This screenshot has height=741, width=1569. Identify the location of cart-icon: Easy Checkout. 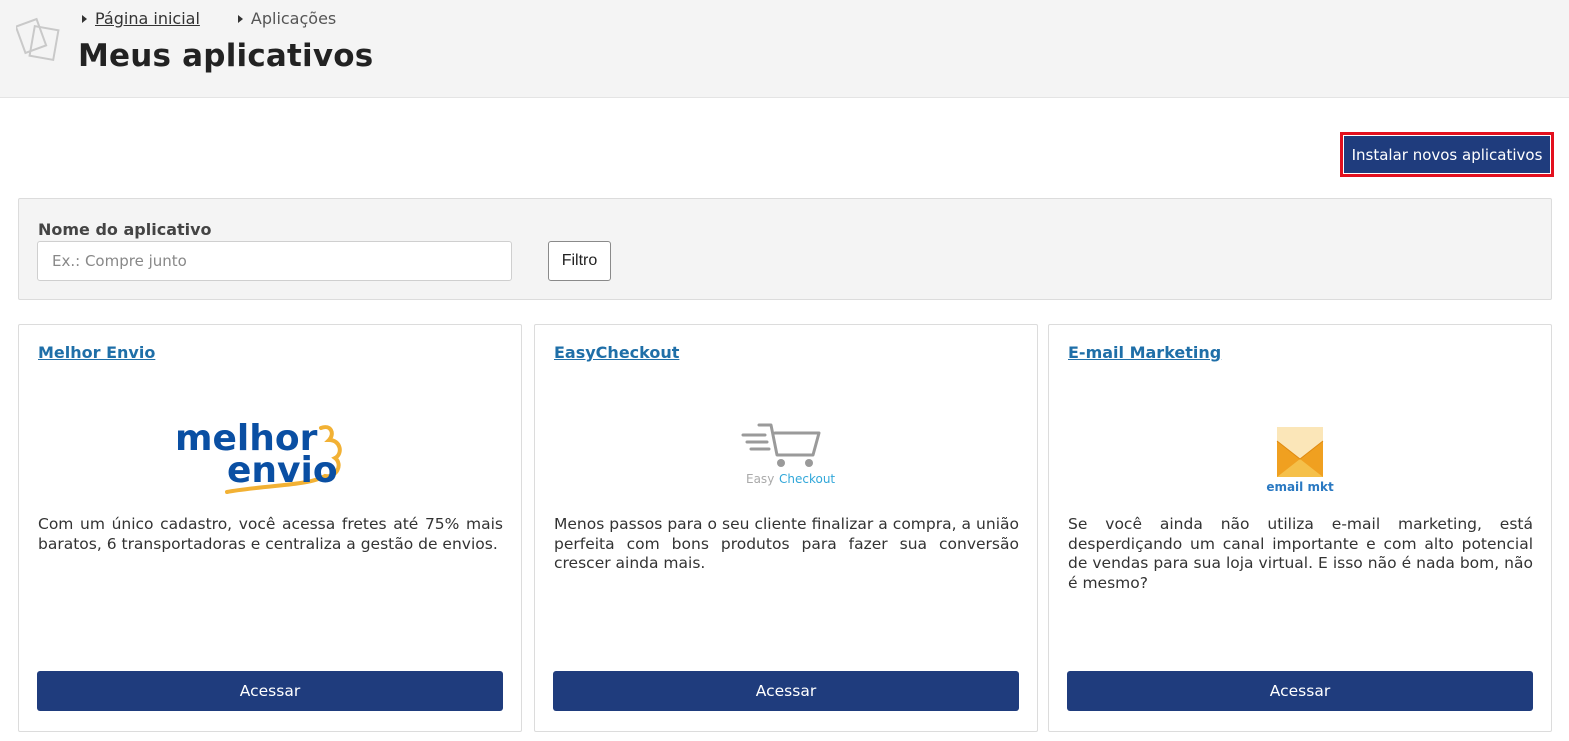
(788, 454).